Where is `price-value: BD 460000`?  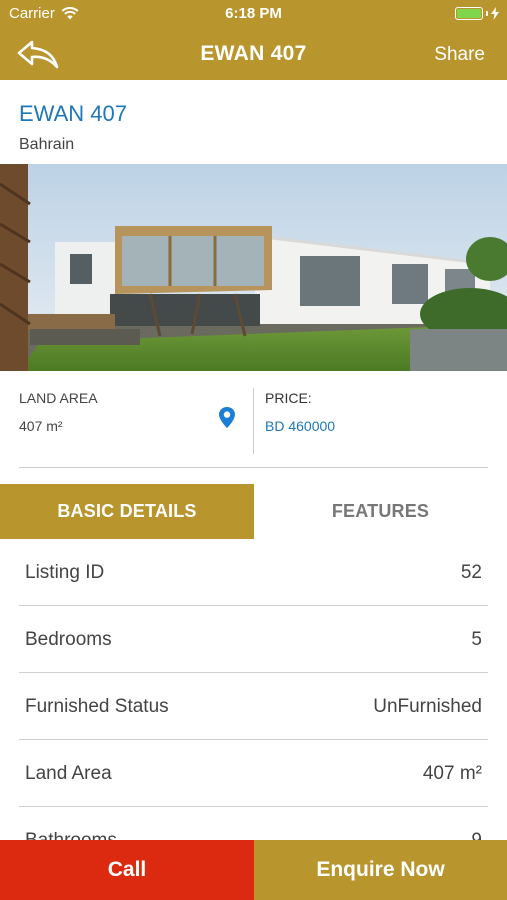
price-value: BD 460000 is located at coordinates (300, 426).